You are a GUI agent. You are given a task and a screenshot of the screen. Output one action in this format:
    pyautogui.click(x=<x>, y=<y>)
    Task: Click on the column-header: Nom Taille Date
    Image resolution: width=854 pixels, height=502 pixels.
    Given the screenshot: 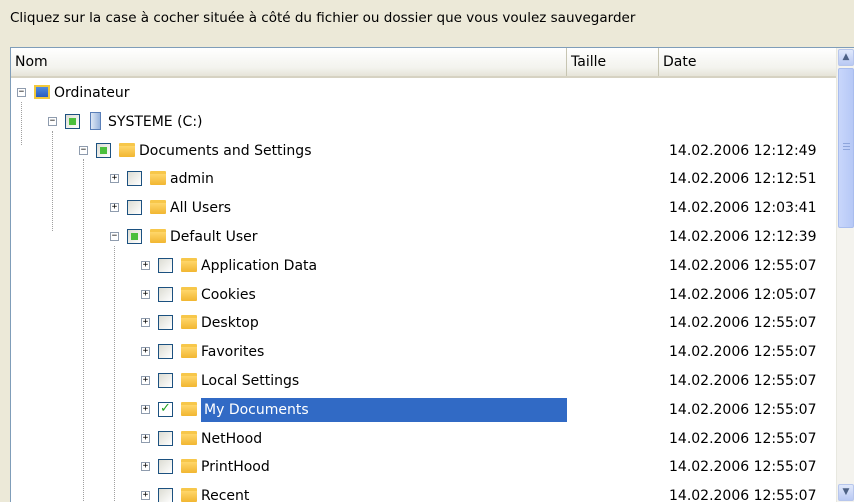 What is the action you would take?
    pyautogui.click(x=424, y=63)
    